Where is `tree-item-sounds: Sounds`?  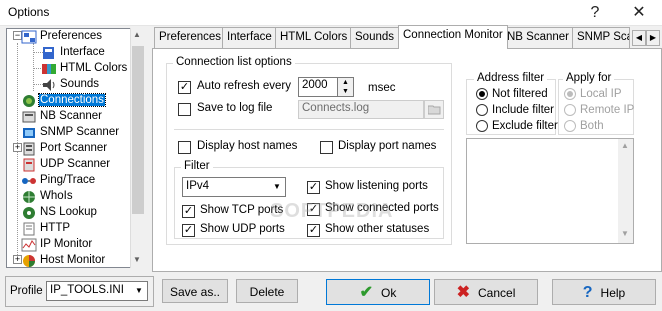 tree-item-sounds: Sounds is located at coordinates (70, 84).